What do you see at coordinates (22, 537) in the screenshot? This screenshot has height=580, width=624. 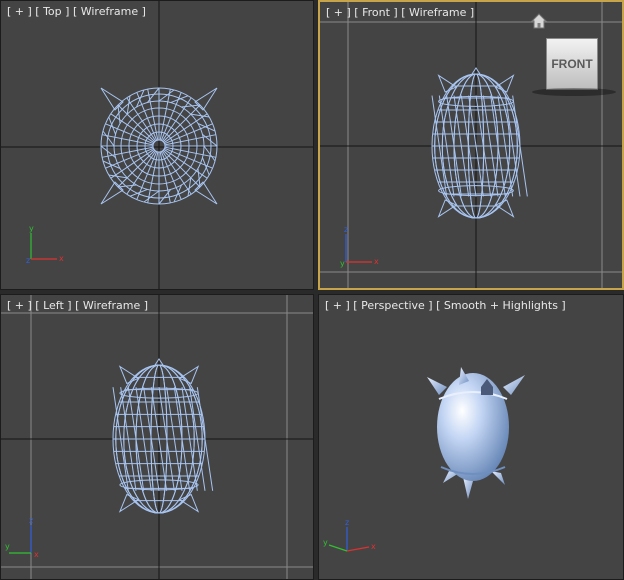 I see `axis-tripod-left: z y x` at bounding box center [22, 537].